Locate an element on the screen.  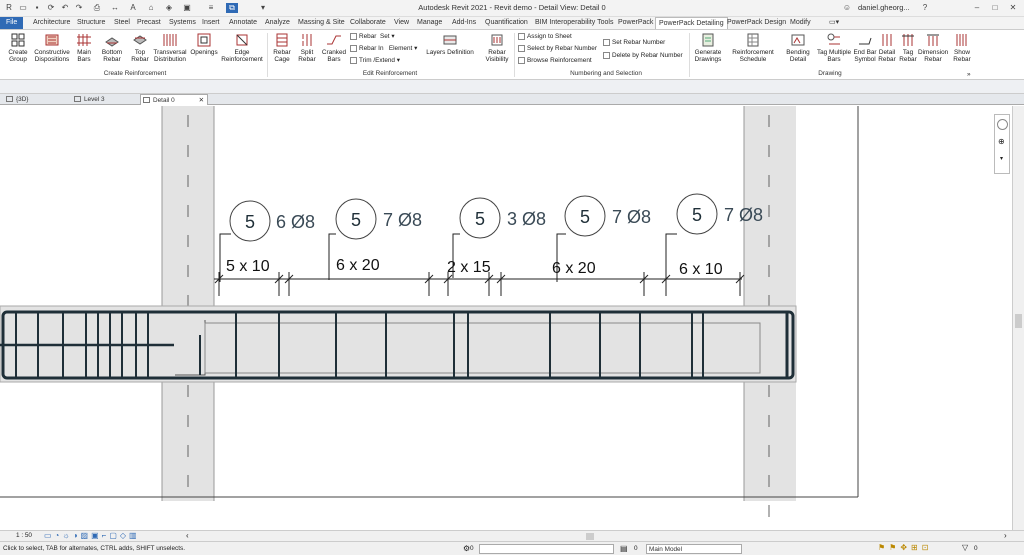
maximize-icon: □ is located at coordinates (995, 8).